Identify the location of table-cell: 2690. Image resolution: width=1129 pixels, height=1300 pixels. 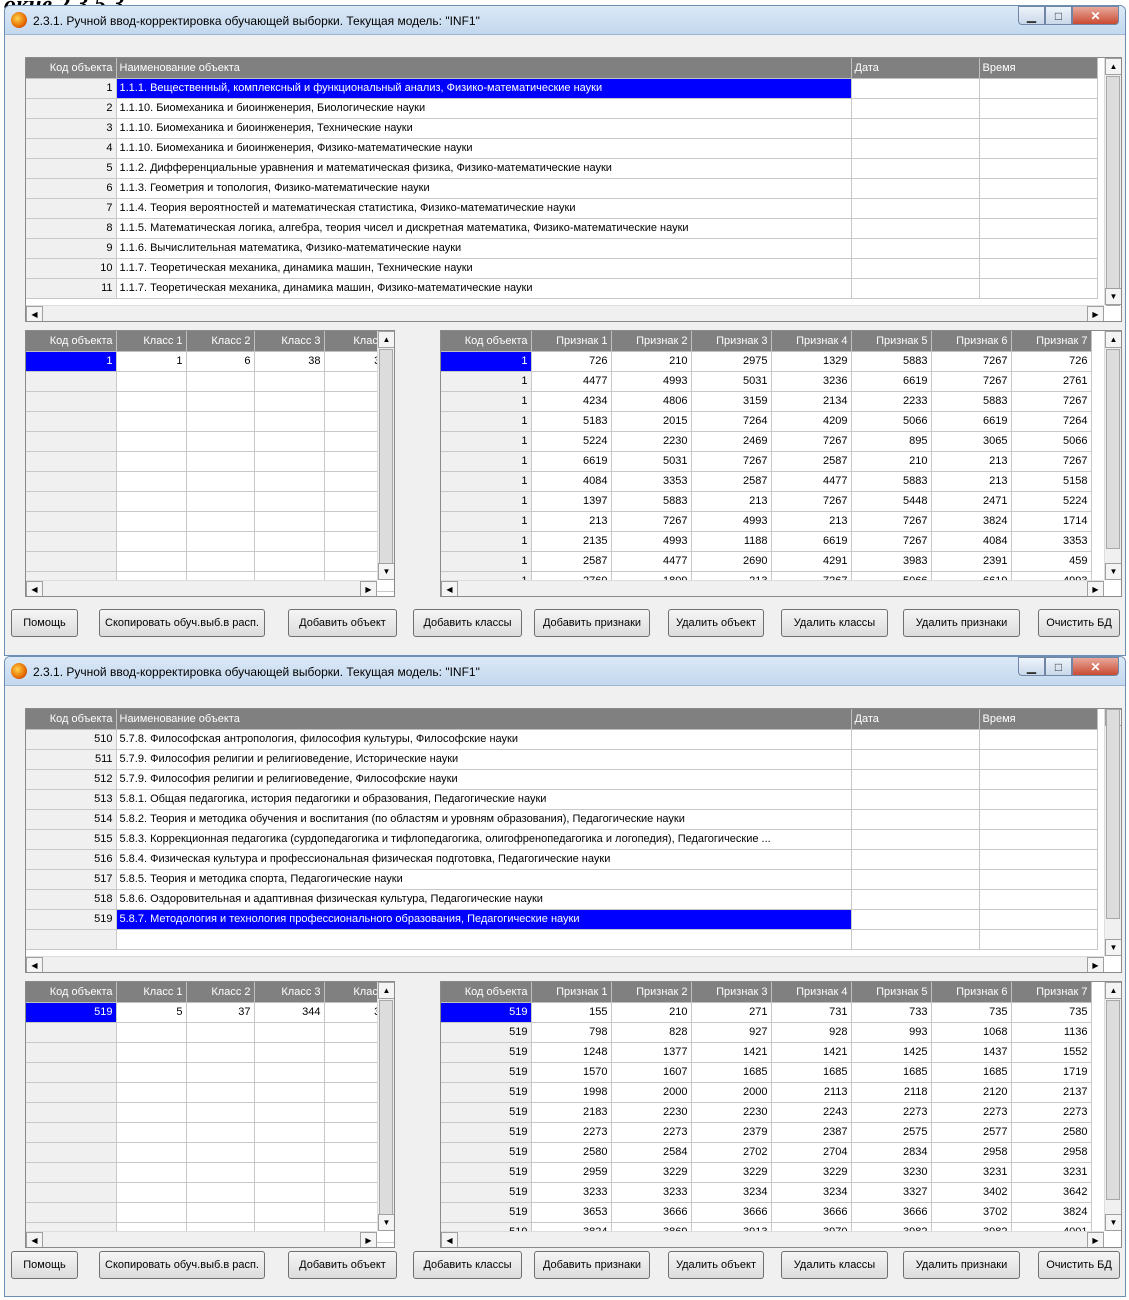
(731, 561).